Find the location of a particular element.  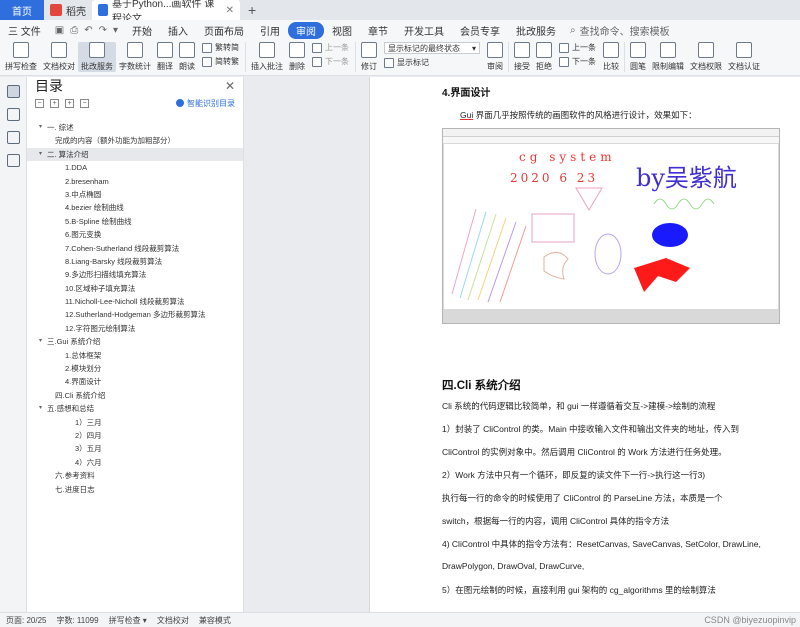

toc-item: 12.Sutherland-Hodgeman 多边形裁剪算法 is located at coordinates (135, 314).